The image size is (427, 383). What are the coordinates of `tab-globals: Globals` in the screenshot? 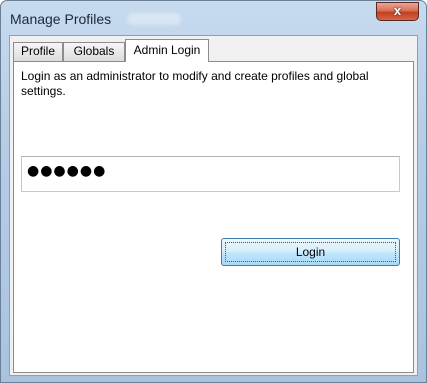 It's located at (94, 51).